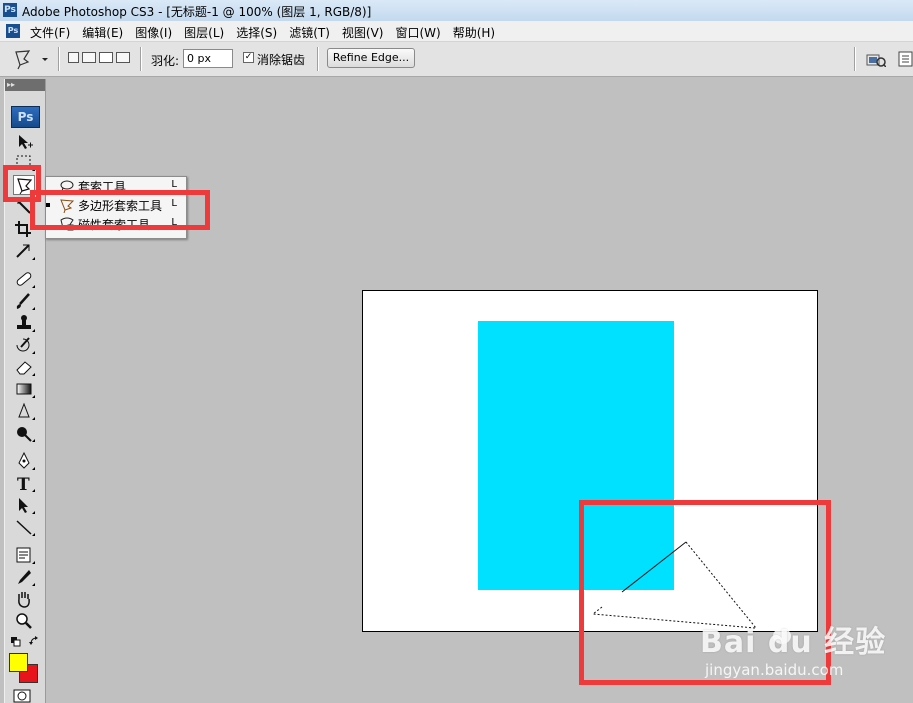 This screenshot has height=703, width=913. Describe the element at coordinates (24, 323) in the screenshot. I see `clone-stamp-tool` at that location.